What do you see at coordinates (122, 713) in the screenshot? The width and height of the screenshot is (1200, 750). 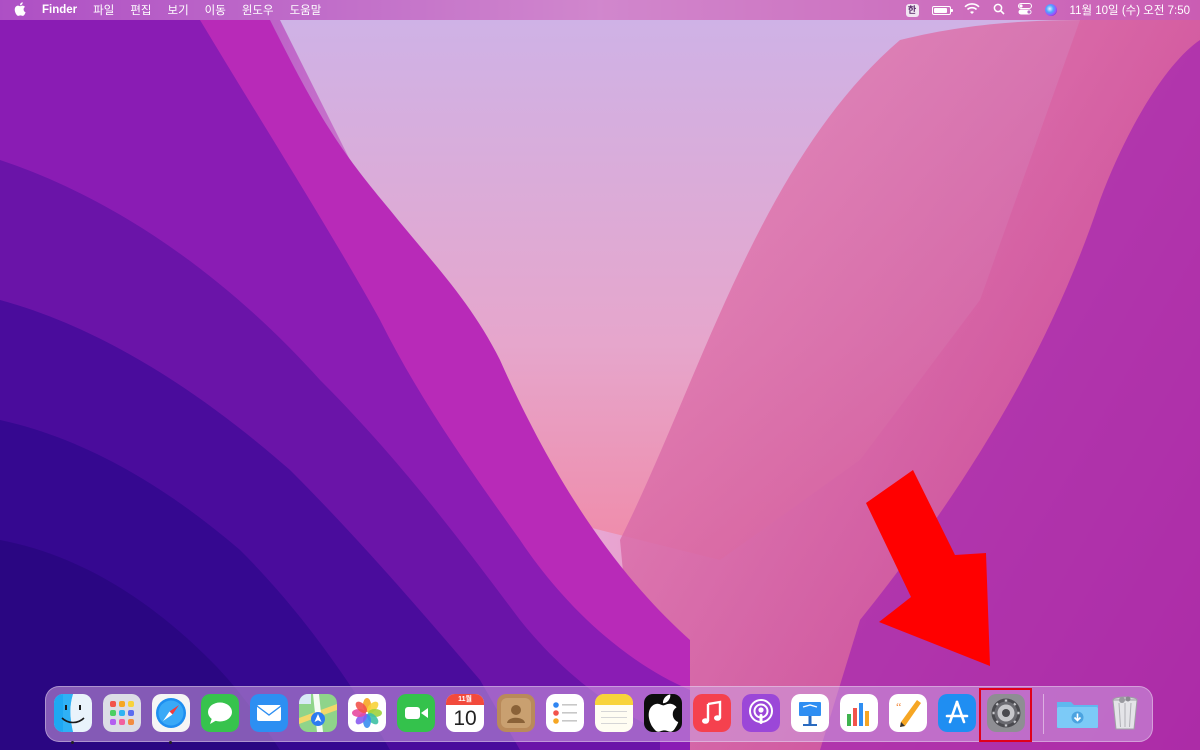 I see `launchpad-icon` at bounding box center [122, 713].